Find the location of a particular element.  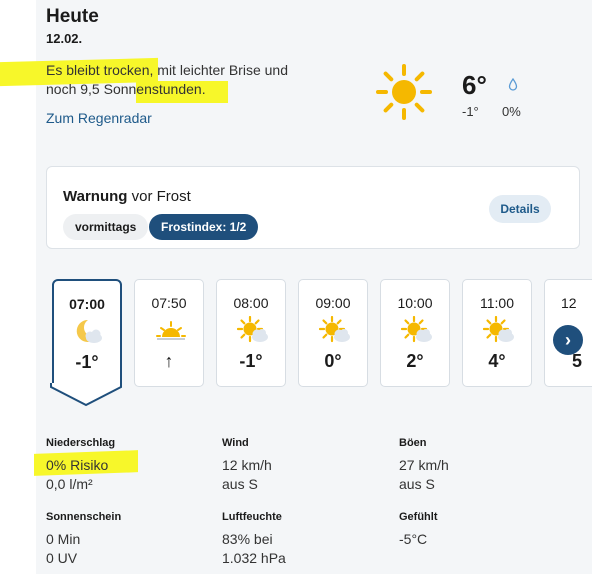

frost-index-chip: Frostindex: 1/2 is located at coordinates (204, 227).